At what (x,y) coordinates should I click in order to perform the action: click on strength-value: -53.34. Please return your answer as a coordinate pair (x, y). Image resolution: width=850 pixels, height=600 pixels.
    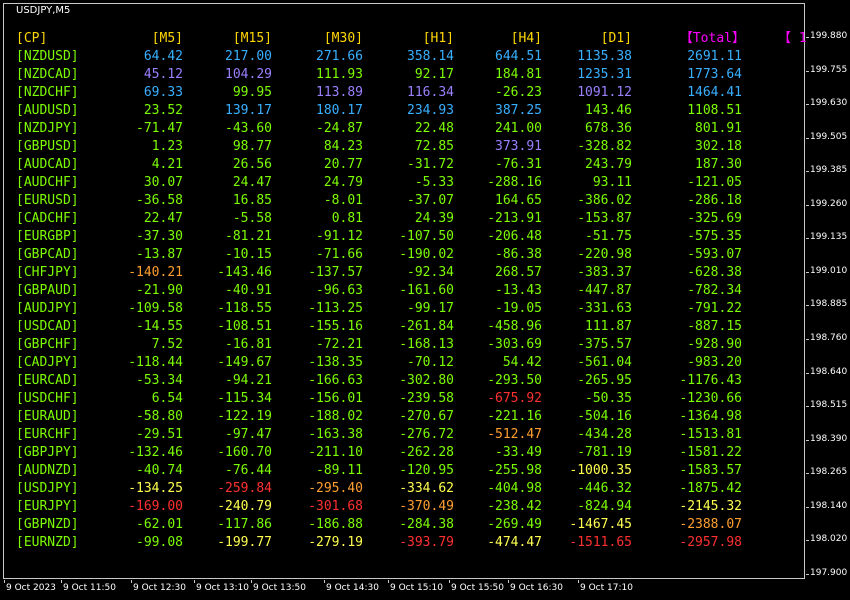
    Looking at the image, I should click on (159, 380).